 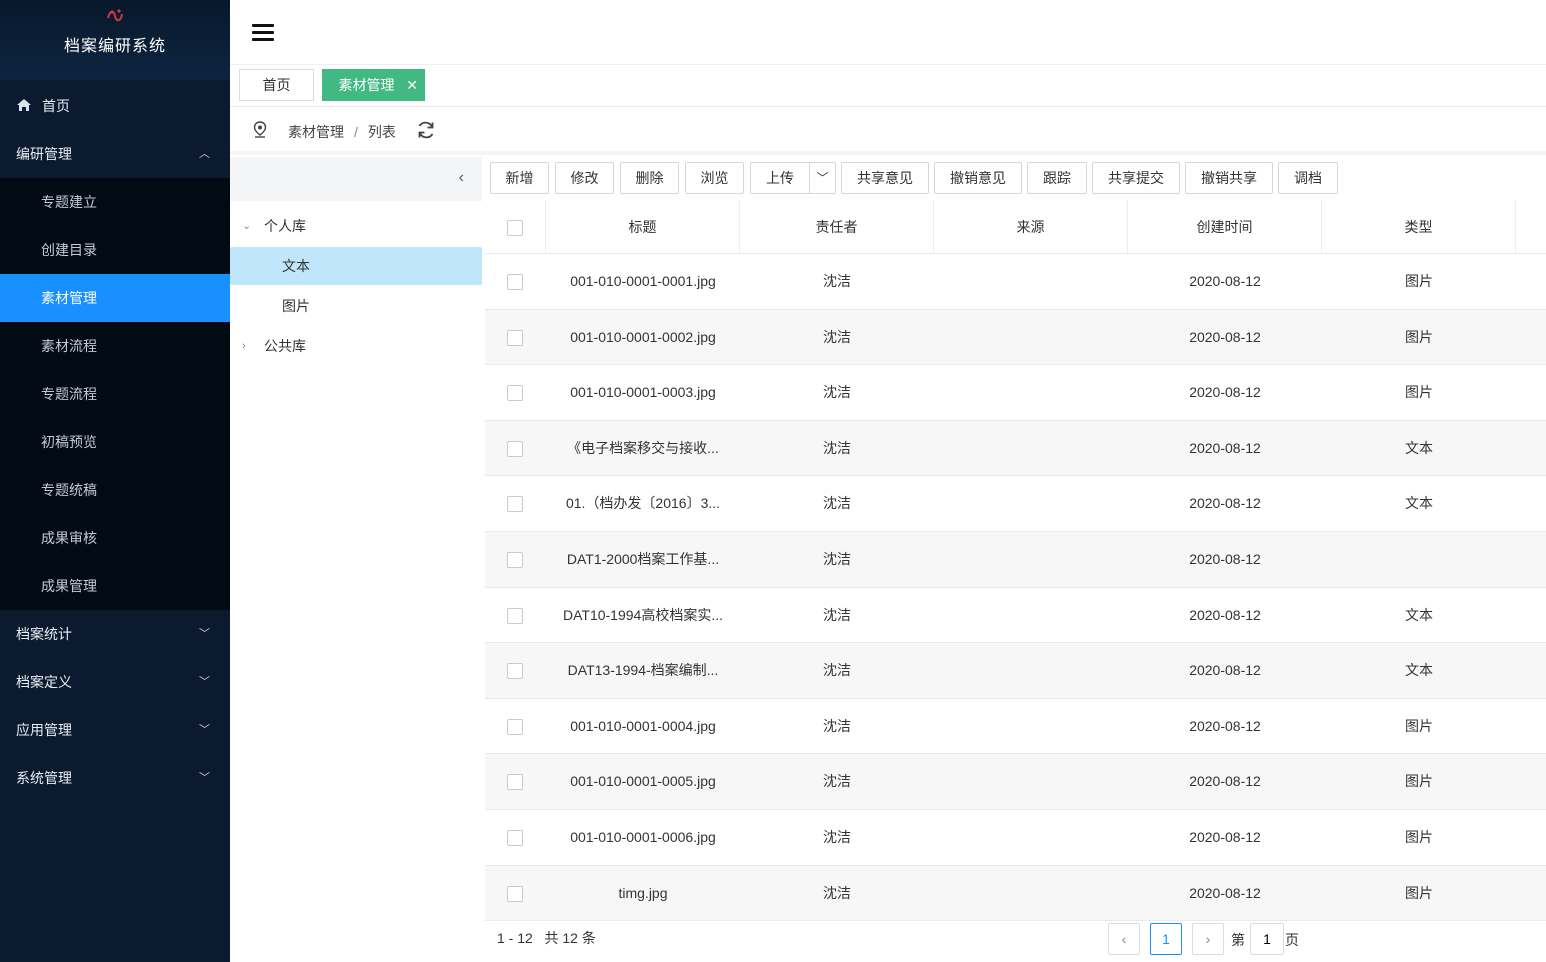 What do you see at coordinates (1267, 939) in the screenshot?
I see `goto-page-input` at bounding box center [1267, 939].